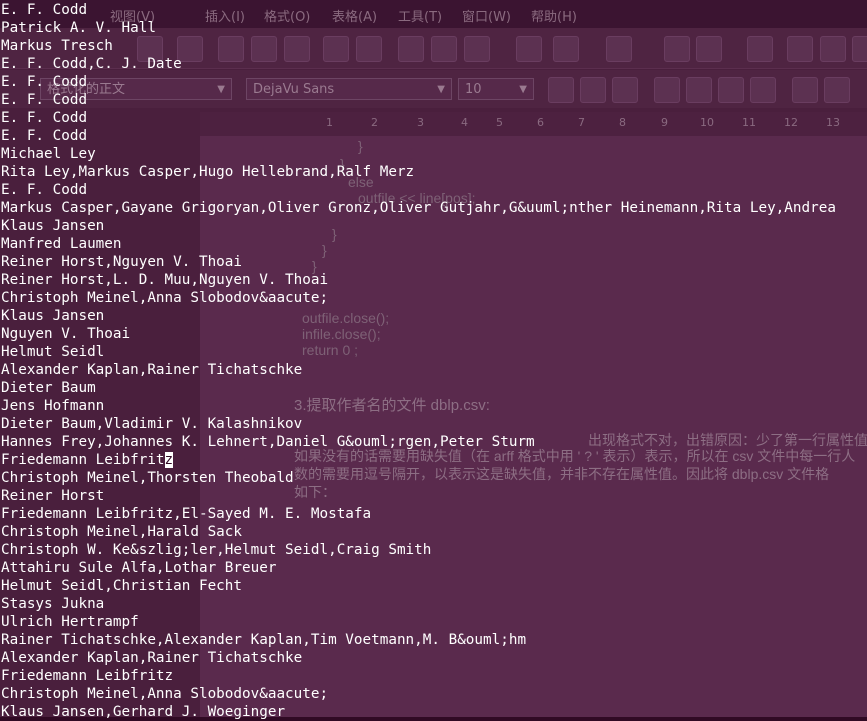 Image resolution: width=867 pixels, height=721 pixels. I want to click on terminal-line: E. F. Codd,C. J. Date, so click(91, 64).